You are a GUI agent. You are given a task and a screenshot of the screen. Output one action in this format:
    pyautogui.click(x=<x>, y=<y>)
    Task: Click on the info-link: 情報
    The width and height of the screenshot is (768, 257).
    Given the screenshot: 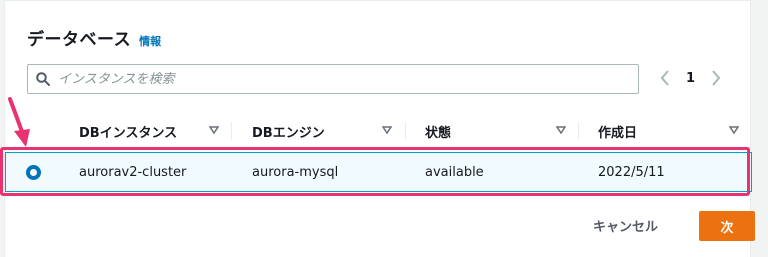 What is the action you would take?
    pyautogui.click(x=150, y=41)
    